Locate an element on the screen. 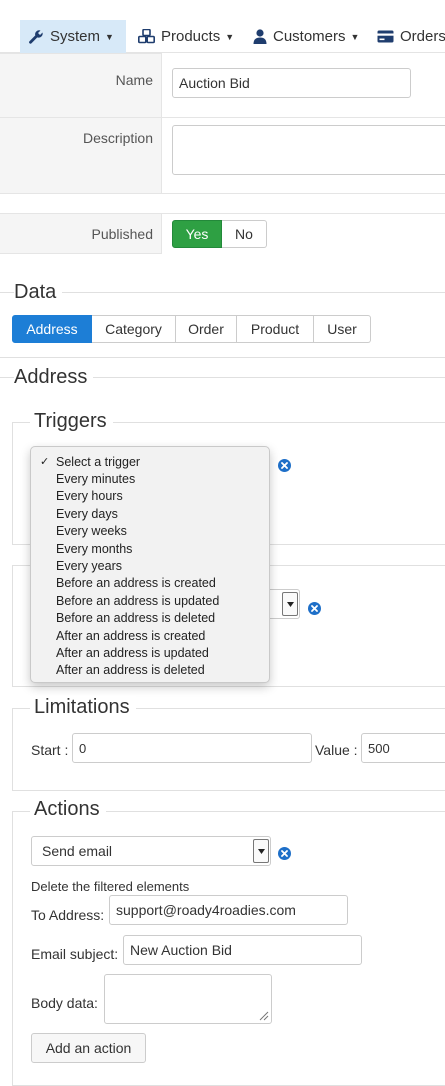  delete-filtered-text: Delete the filtered elements is located at coordinates (110, 886).